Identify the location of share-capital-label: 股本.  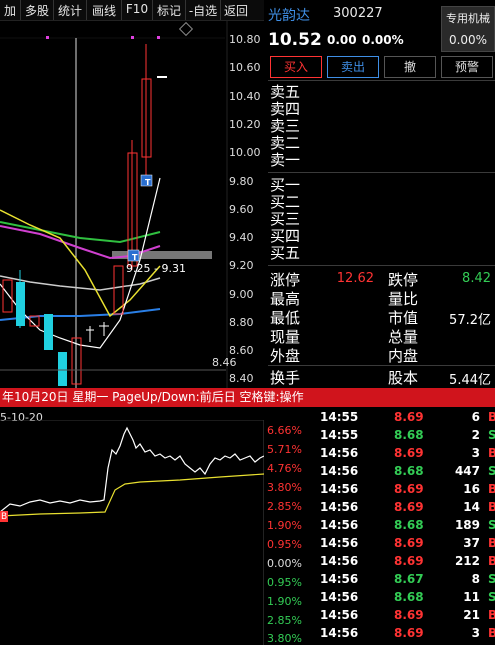
(403, 378).